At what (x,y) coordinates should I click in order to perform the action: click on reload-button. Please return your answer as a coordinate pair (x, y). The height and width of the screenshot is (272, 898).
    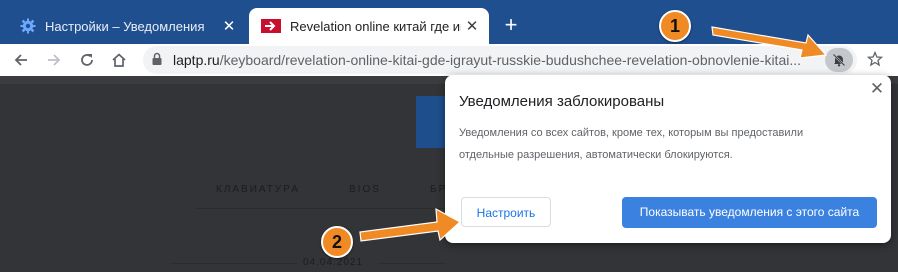
    Looking at the image, I should click on (87, 60).